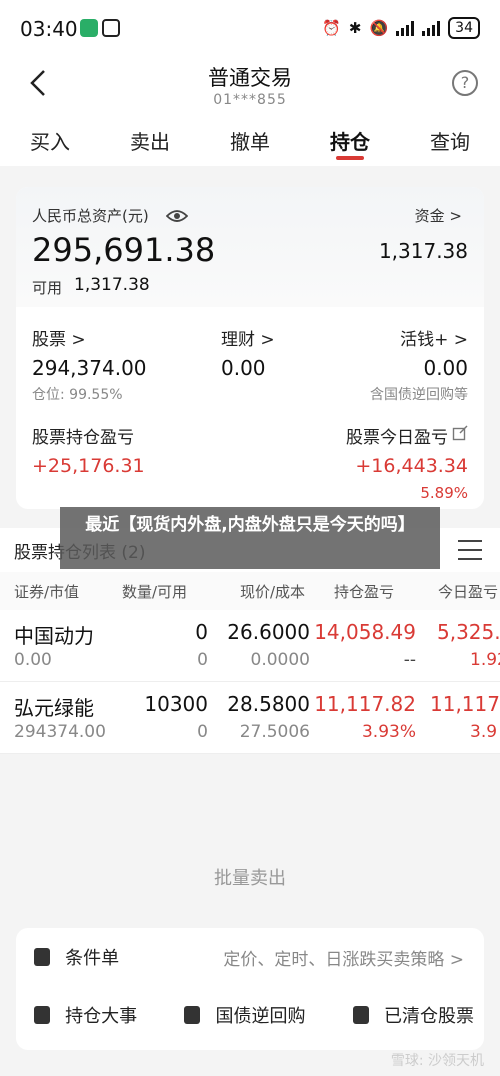 The width and height of the screenshot is (500, 1076). What do you see at coordinates (54, 708) in the screenshot?
I see `stock-name: 弘元绿能` at bounding box center [54, 708].